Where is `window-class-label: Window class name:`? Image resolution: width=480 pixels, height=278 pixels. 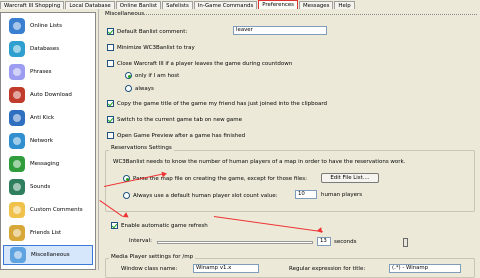
window-class-label: Window class name: is located at coordinates (149, 269).